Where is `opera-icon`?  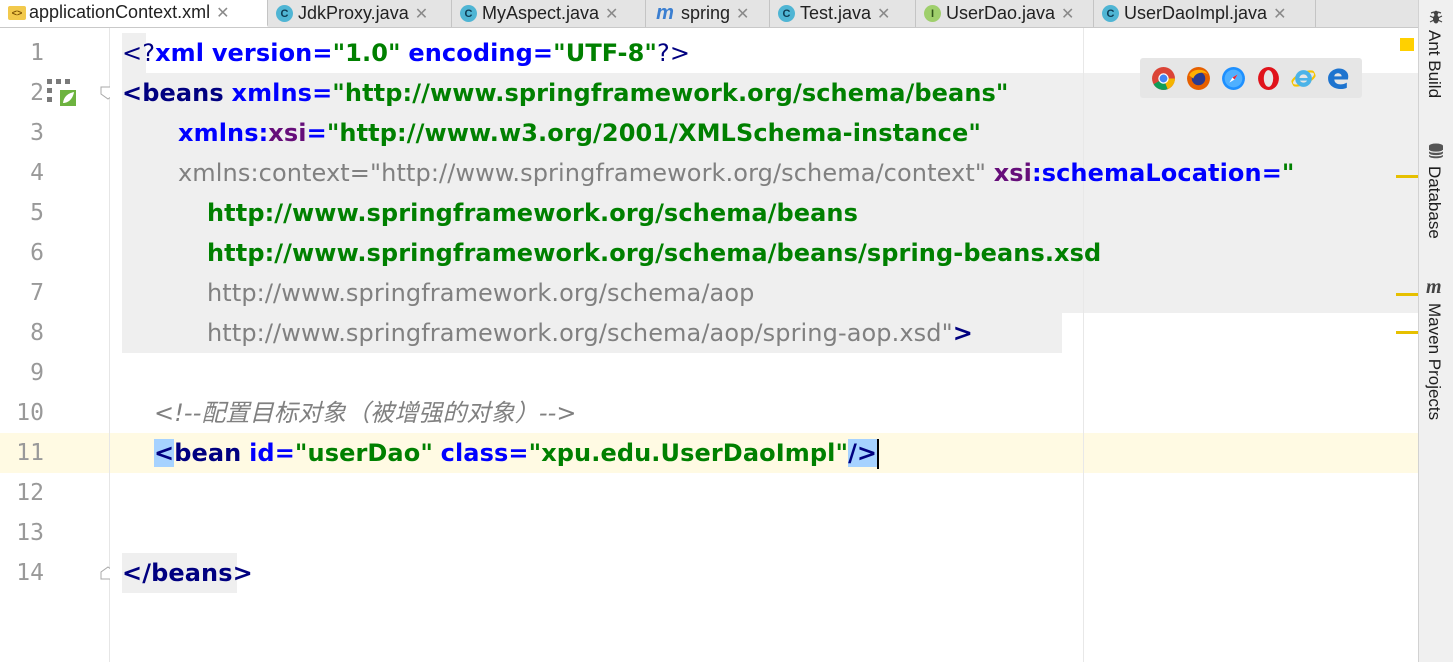
opera-icon is located at coordinates (1268, 78).